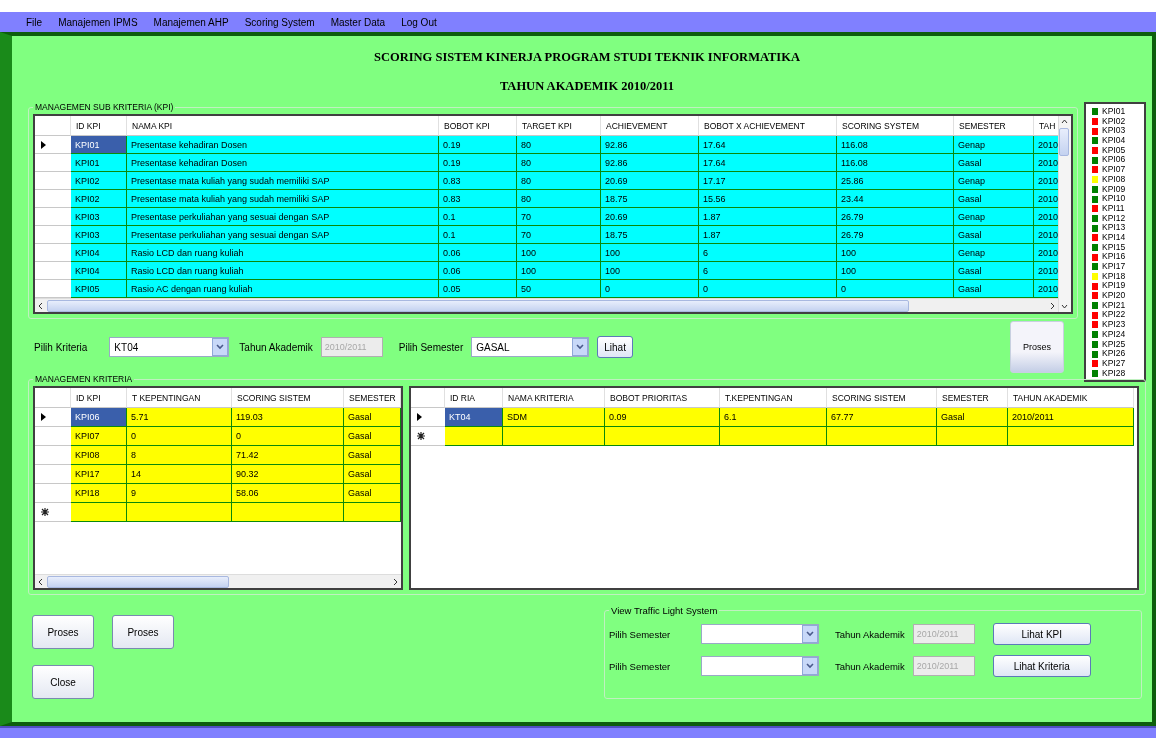 This screenshot has width=1156, height=746. Describe the element at coordinates (288, 493) in the screenshot. I see `table-cell: 58.06` at that location.